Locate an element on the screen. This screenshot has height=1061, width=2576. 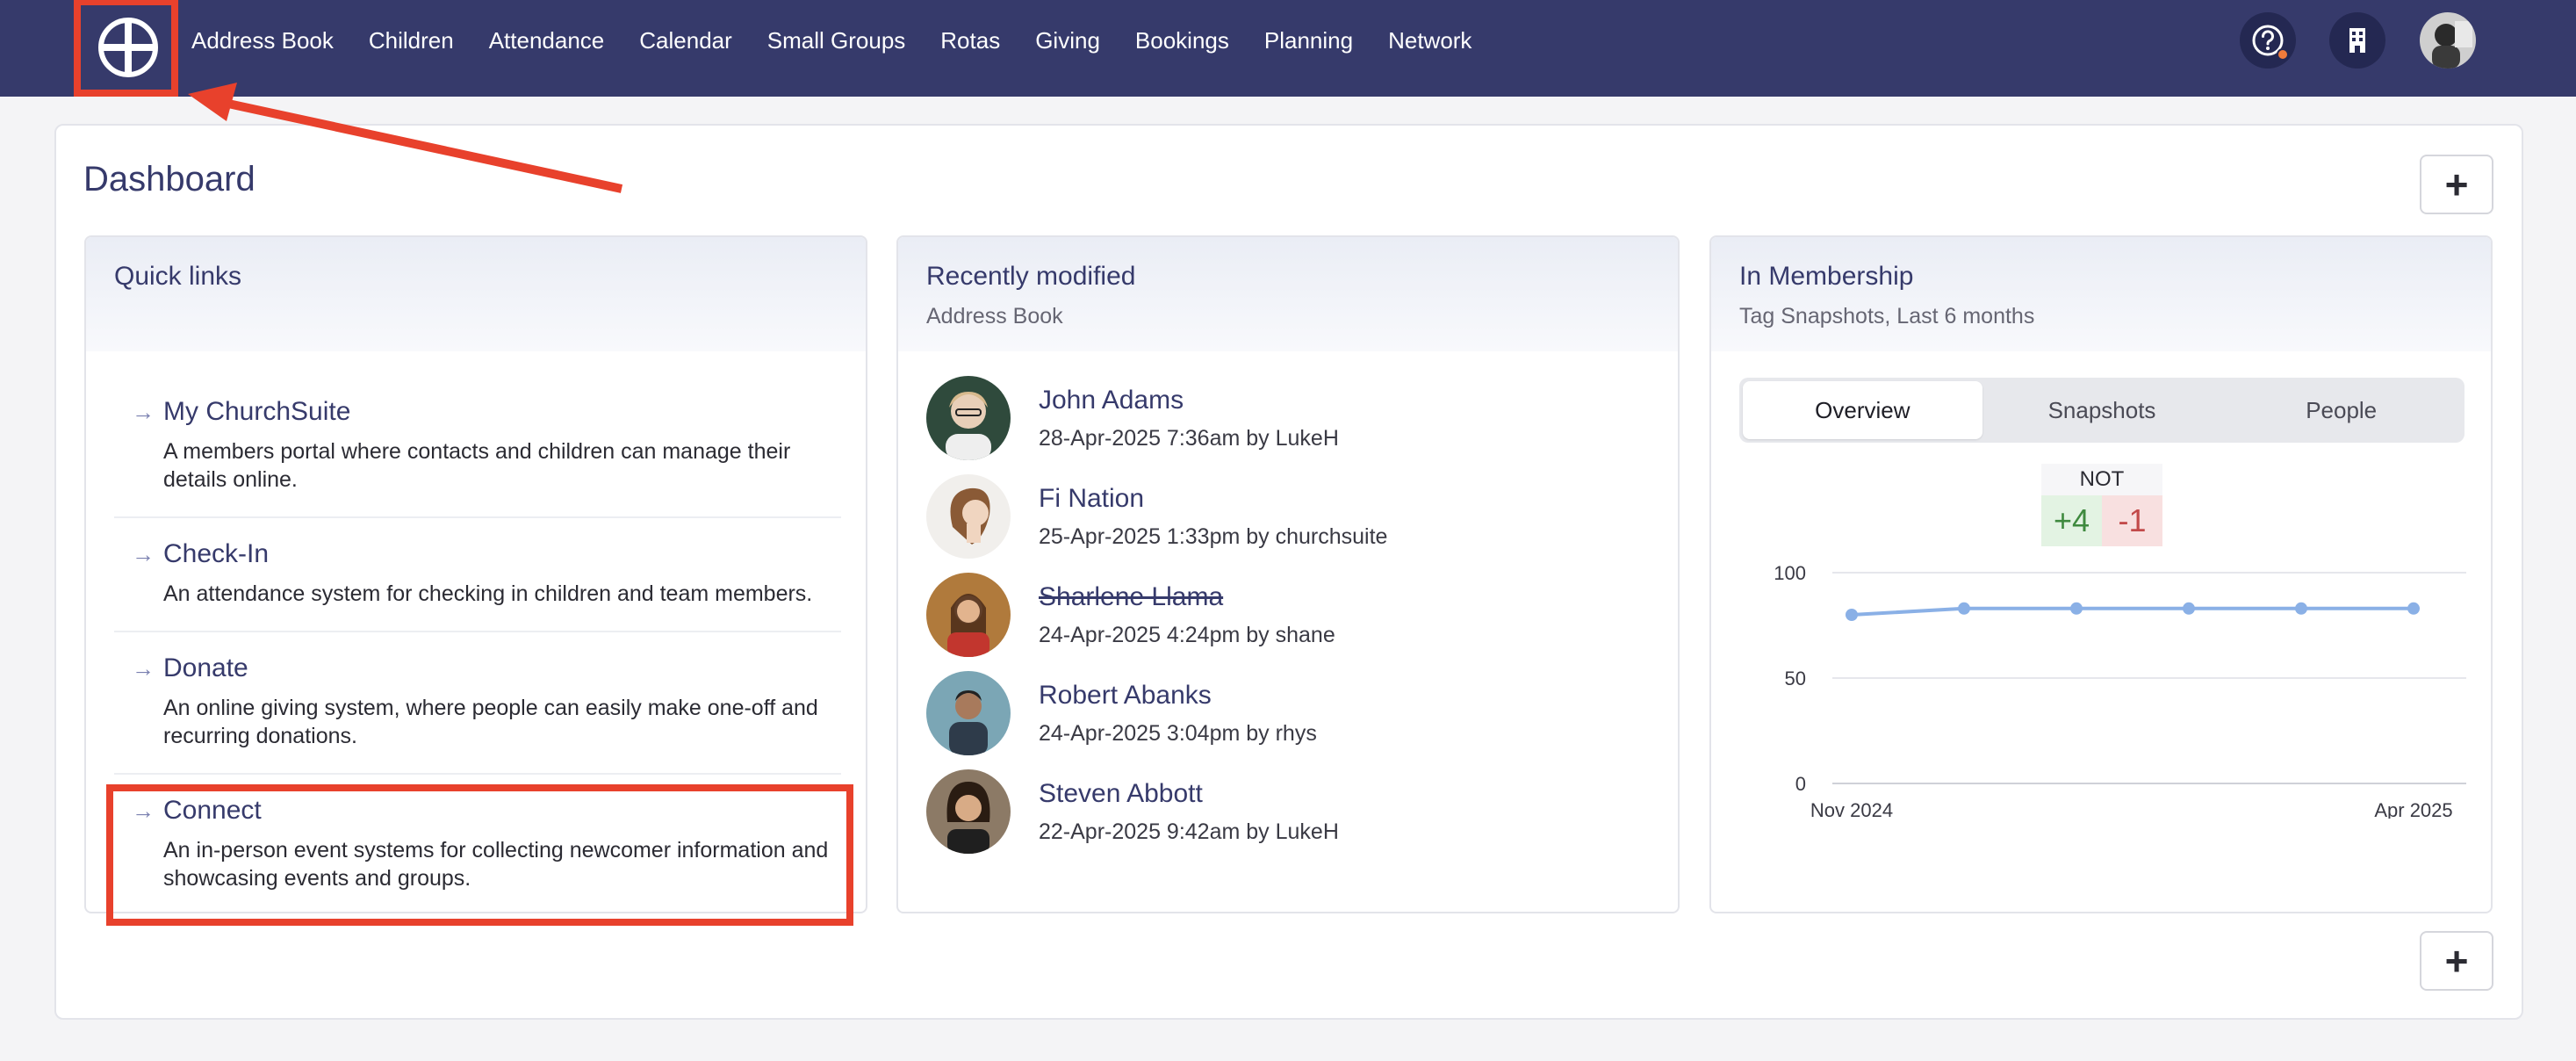
y-tick-label: 0 is located at coordinates (1800, 784).